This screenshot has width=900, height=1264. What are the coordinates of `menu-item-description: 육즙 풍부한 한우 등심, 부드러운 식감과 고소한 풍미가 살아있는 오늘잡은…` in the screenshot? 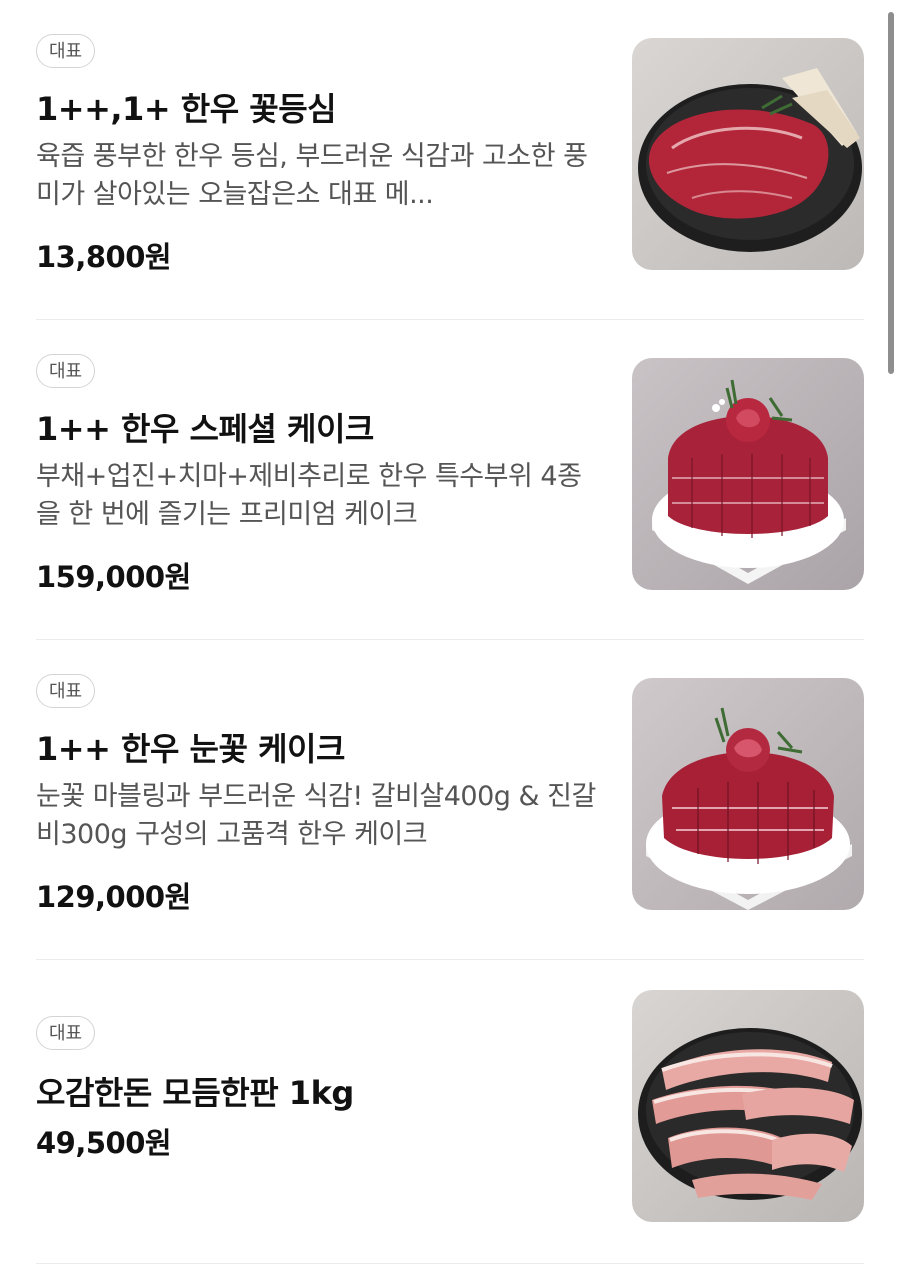 It's located at (312, 175).